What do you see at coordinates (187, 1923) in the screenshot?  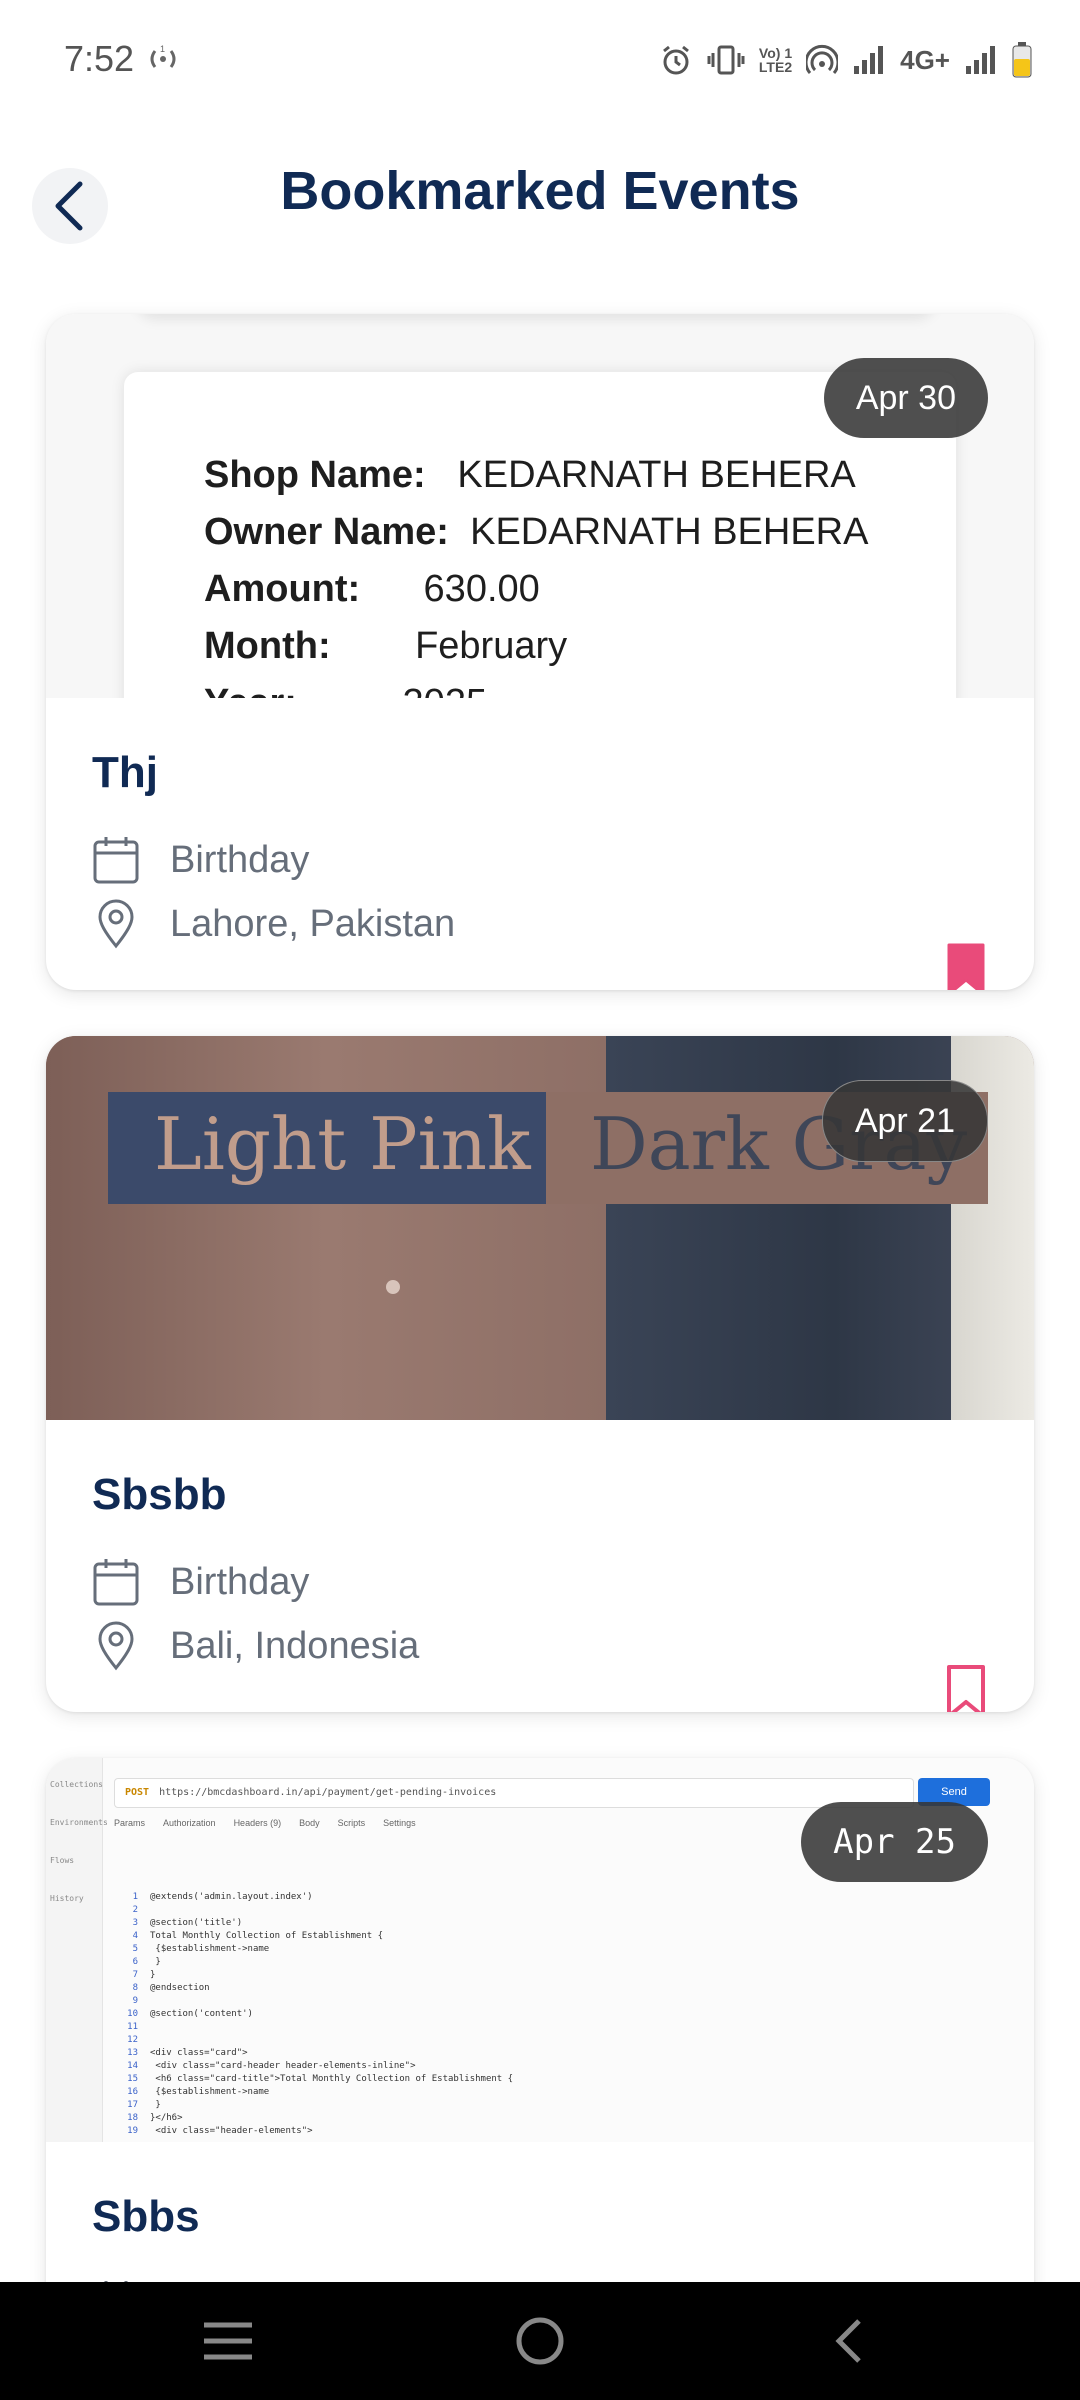 I see `code-line: 3 @section('title')` at bounding box center [187, 1923].